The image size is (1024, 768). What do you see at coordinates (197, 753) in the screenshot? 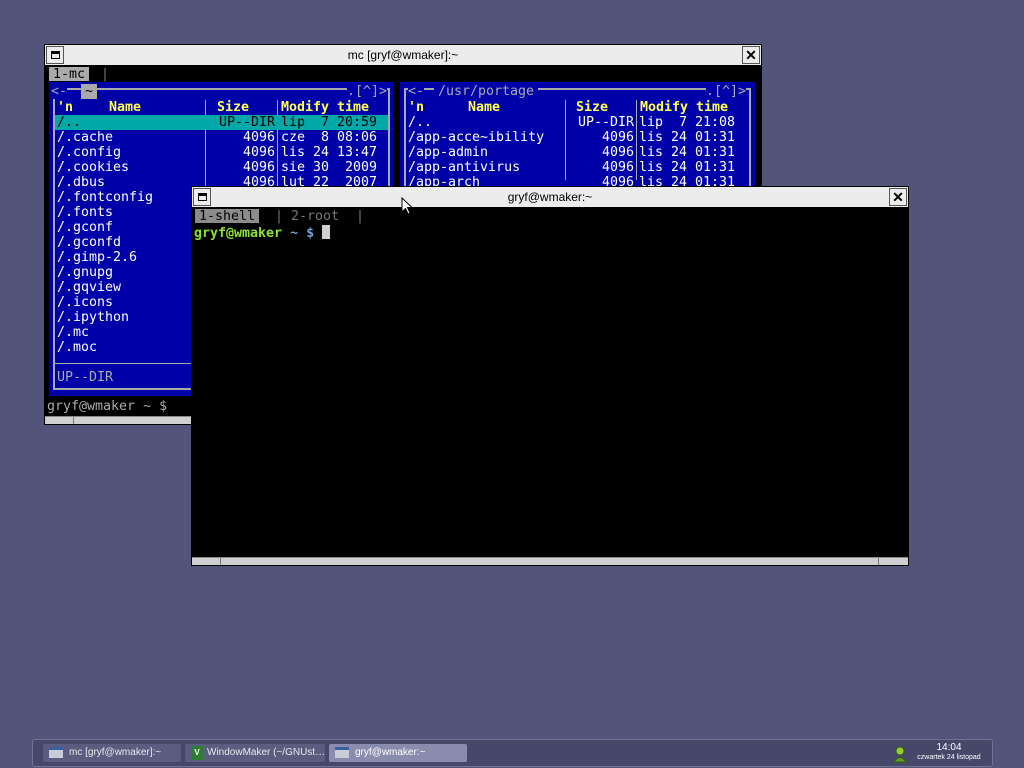
I see `vim-icon: V` at bounding box center [197, 753].